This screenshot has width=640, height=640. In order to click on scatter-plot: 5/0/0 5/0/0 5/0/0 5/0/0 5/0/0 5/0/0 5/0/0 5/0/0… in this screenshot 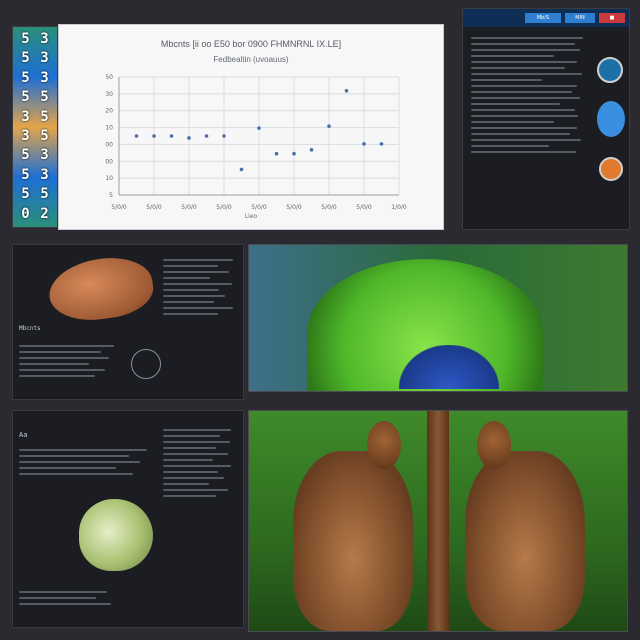, I will do `click(256, 142)`.